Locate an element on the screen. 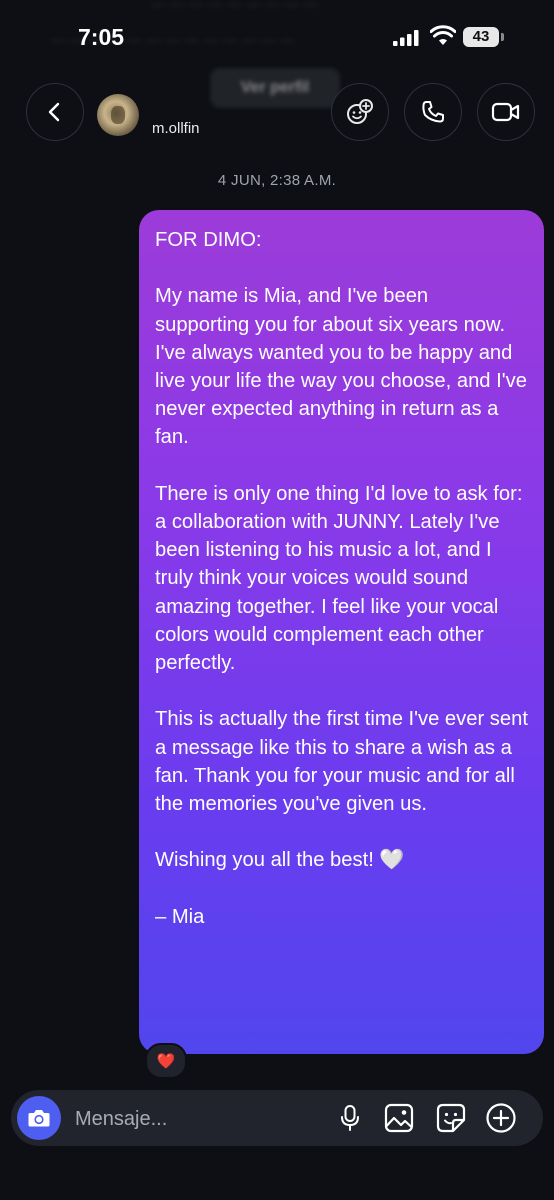  message-paragraph: Wishing you all the best! 🤍 is located at coordinates (341, 860).